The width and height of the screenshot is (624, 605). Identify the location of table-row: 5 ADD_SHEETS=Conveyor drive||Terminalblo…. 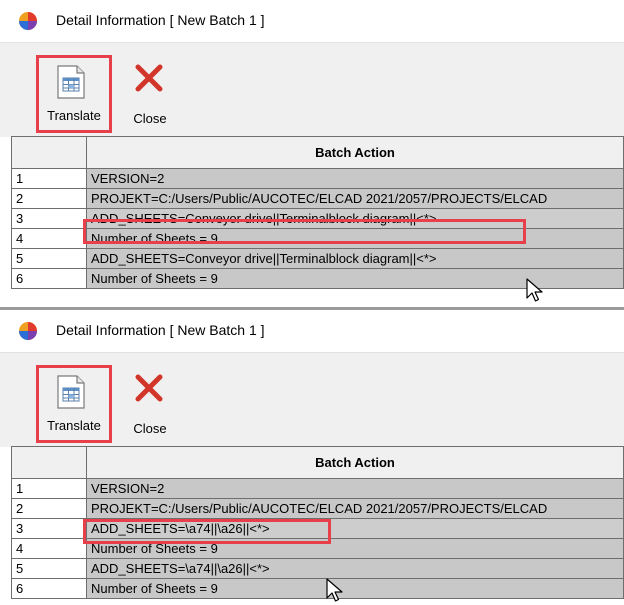
(317, 258).